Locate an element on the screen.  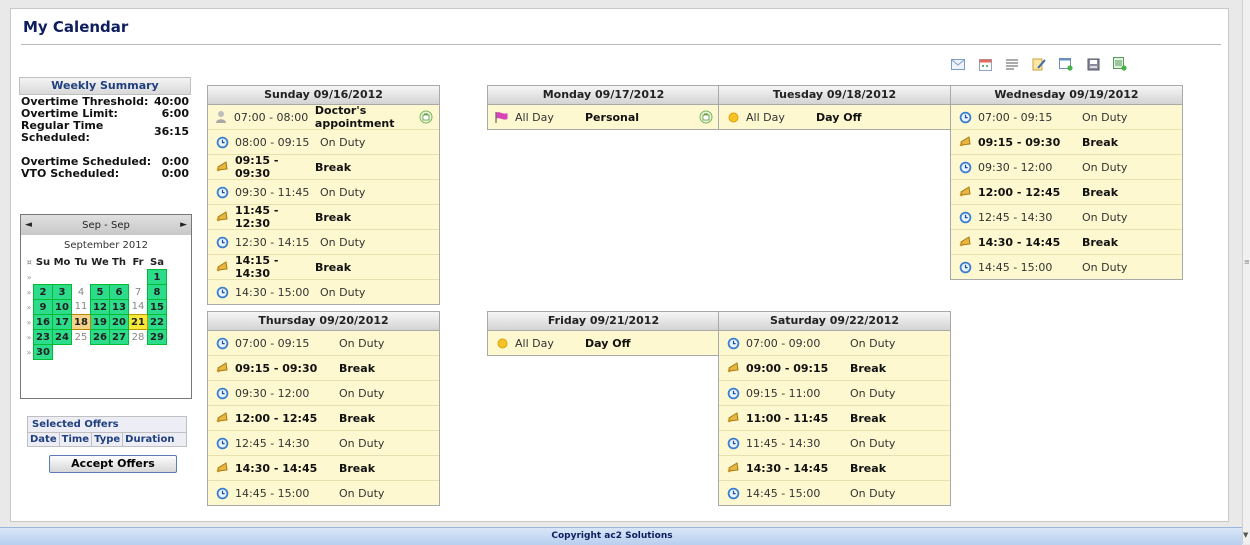
calendar-event: 07:00 - 09:00 On Duty is located at coordinates (834, 343).